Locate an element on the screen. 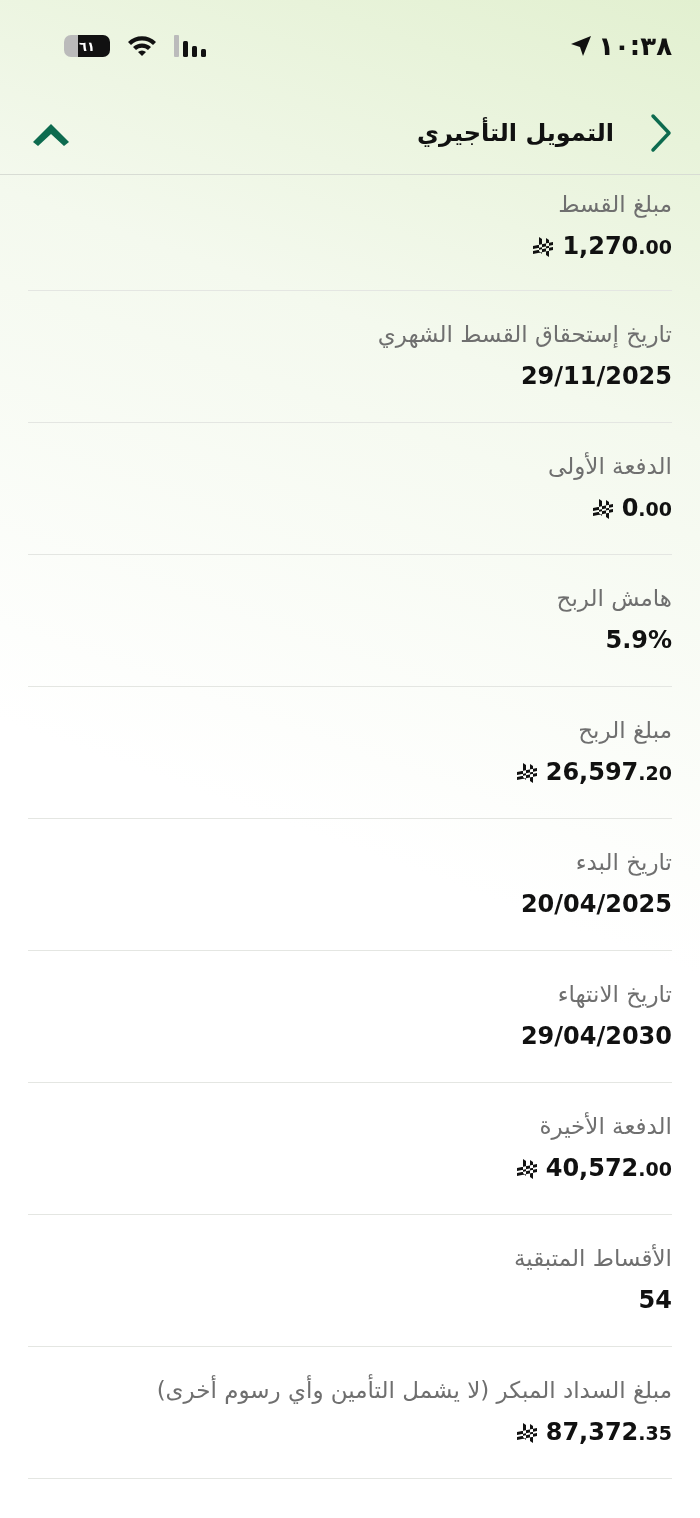  field-value: 20/04/2025 is located at coordinates (596, 904).